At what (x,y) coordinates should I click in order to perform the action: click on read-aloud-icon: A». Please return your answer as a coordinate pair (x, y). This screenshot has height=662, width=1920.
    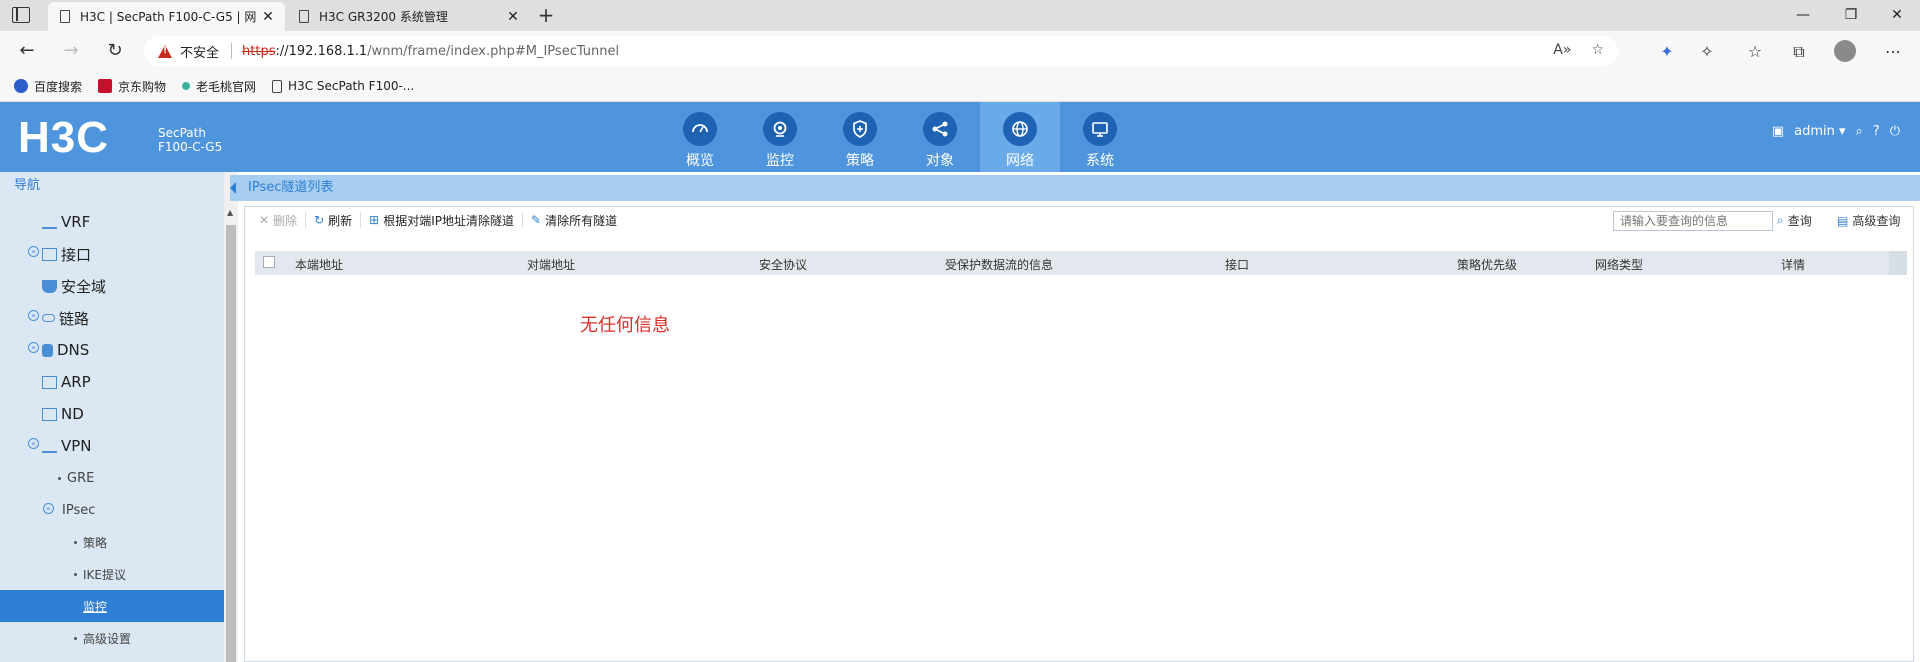
    Looking at the image, I should click on (1562, 50).